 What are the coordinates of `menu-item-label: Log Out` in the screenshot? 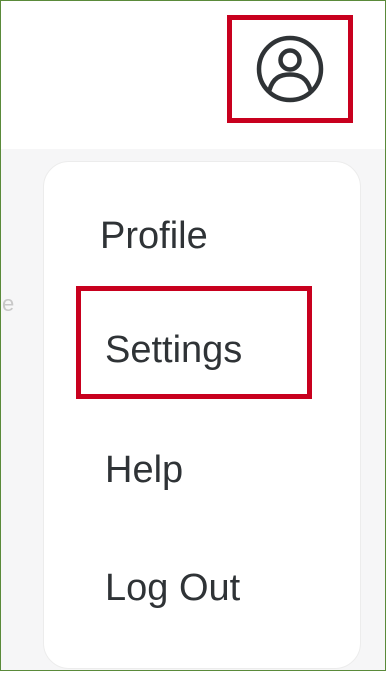 It's located at (173, 587).